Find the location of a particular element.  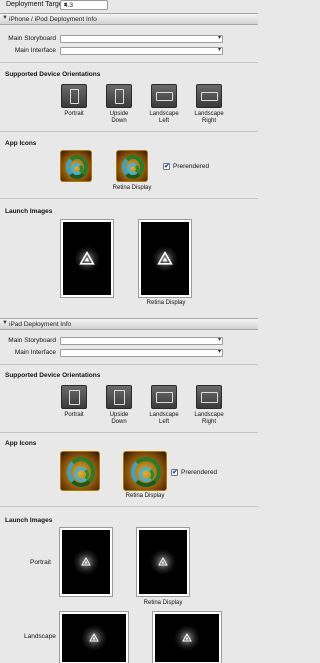

main-interface-label: Main Interface is located at coordinates (35, 50).